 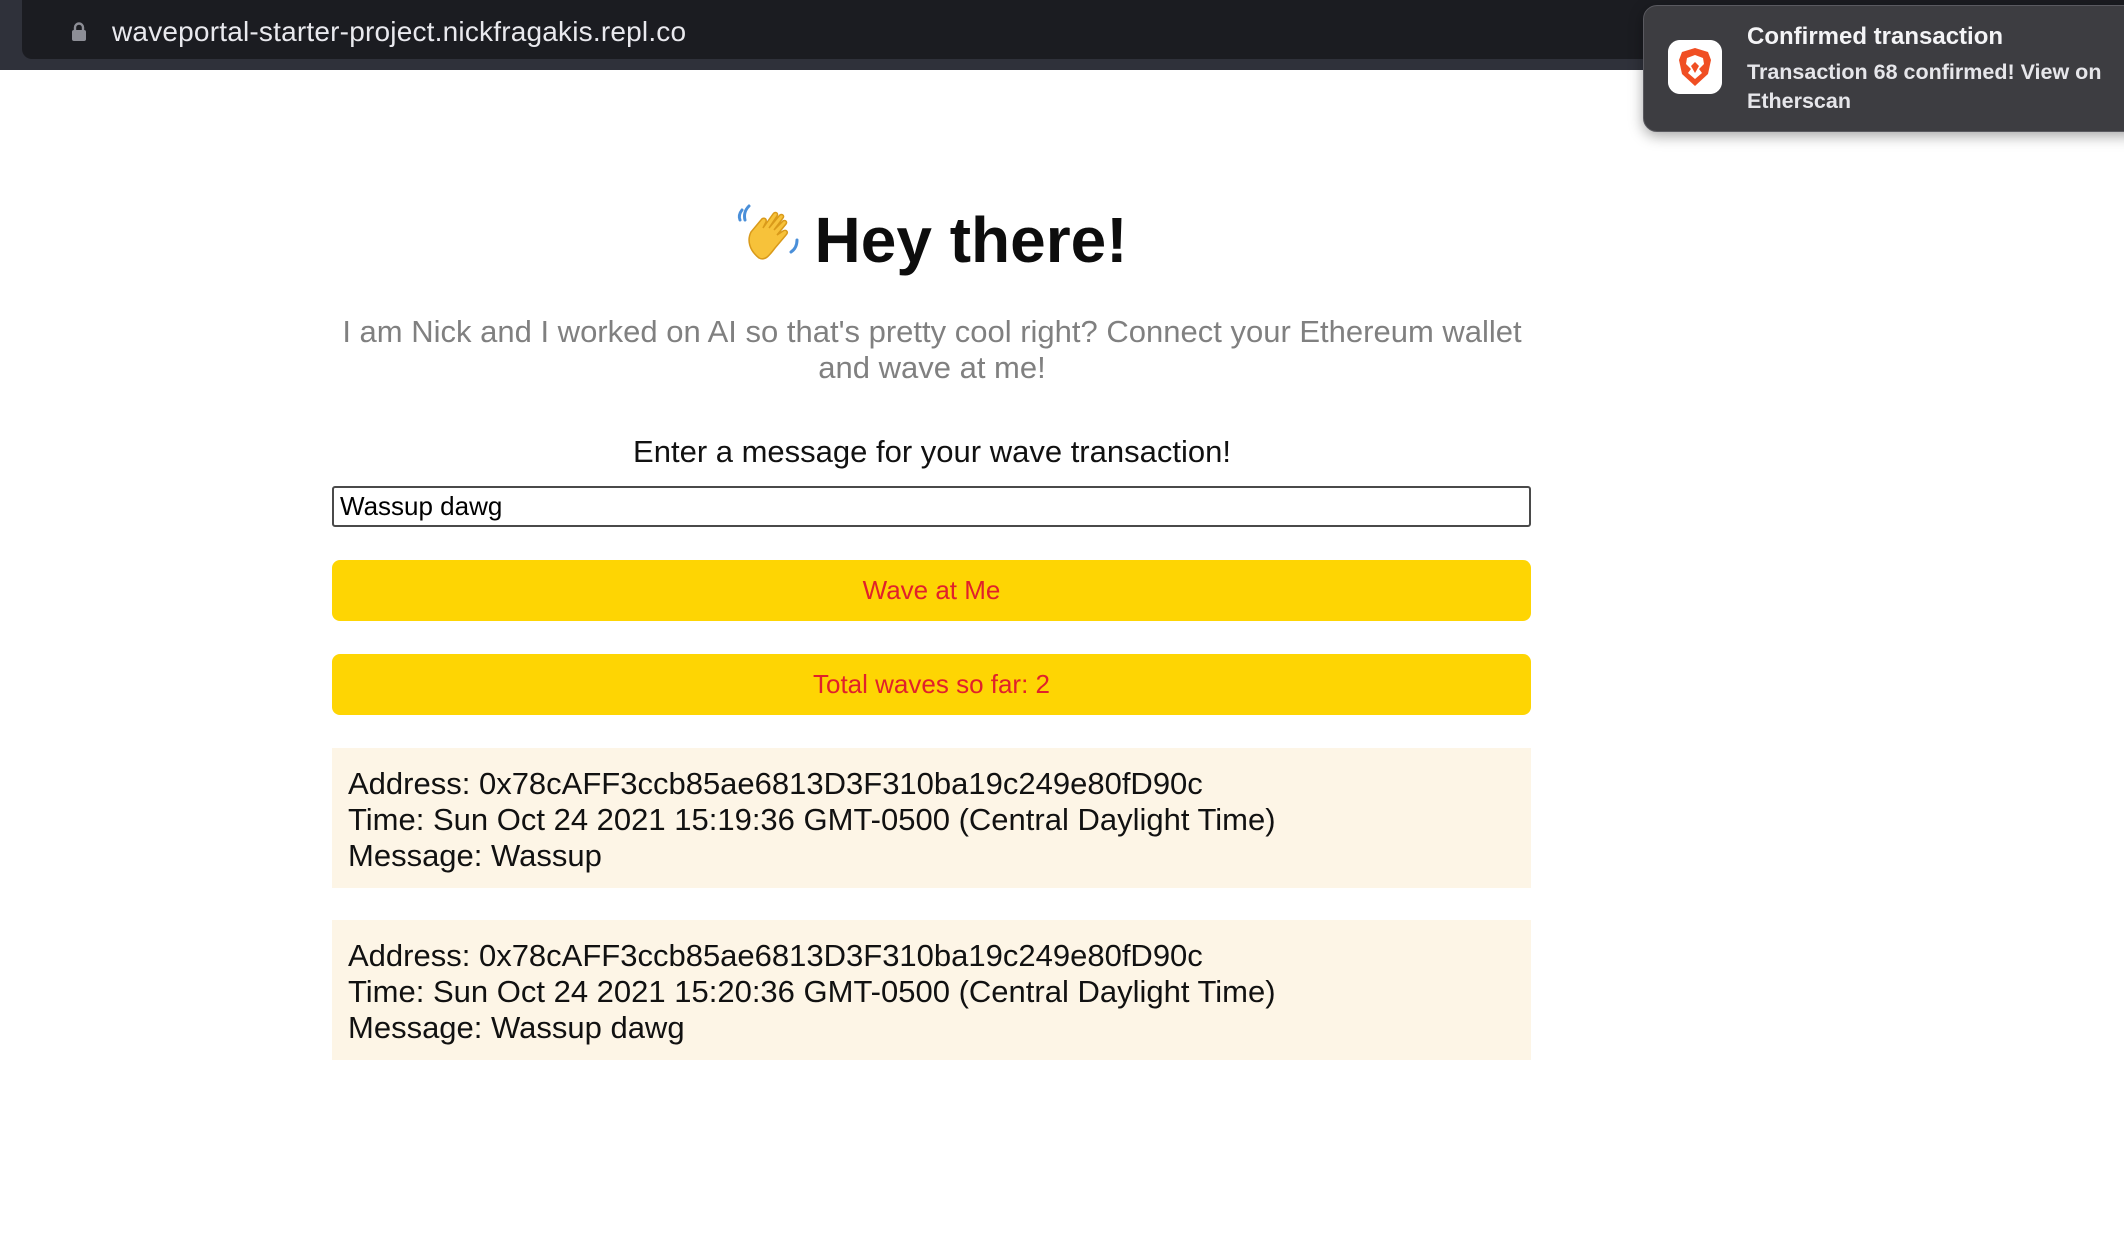 What do you see at coordinates (475, 855) in the screenshot?
I see `wave-message: Message: Wassup` at bounding box center [475, 855].